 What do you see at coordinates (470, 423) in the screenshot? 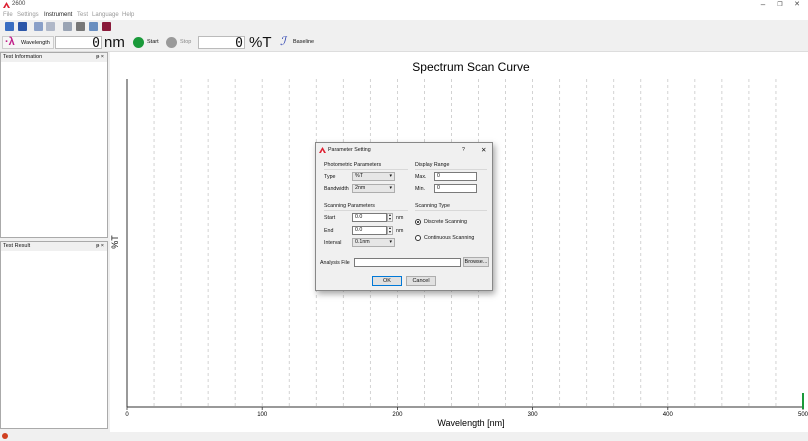
I see `x-axis-label: Wavelength [nm]` at bounding box center [470, 423].